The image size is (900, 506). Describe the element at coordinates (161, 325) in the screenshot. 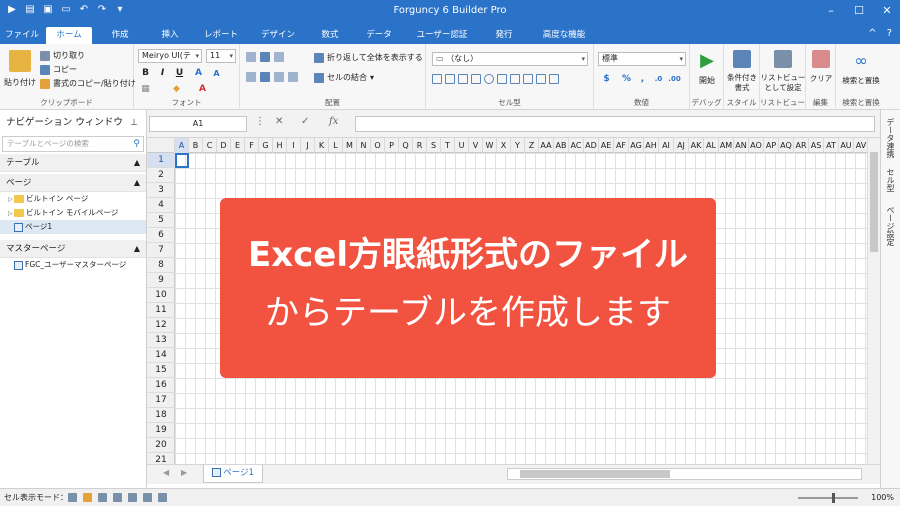

I see `row-header: 12` at that location.